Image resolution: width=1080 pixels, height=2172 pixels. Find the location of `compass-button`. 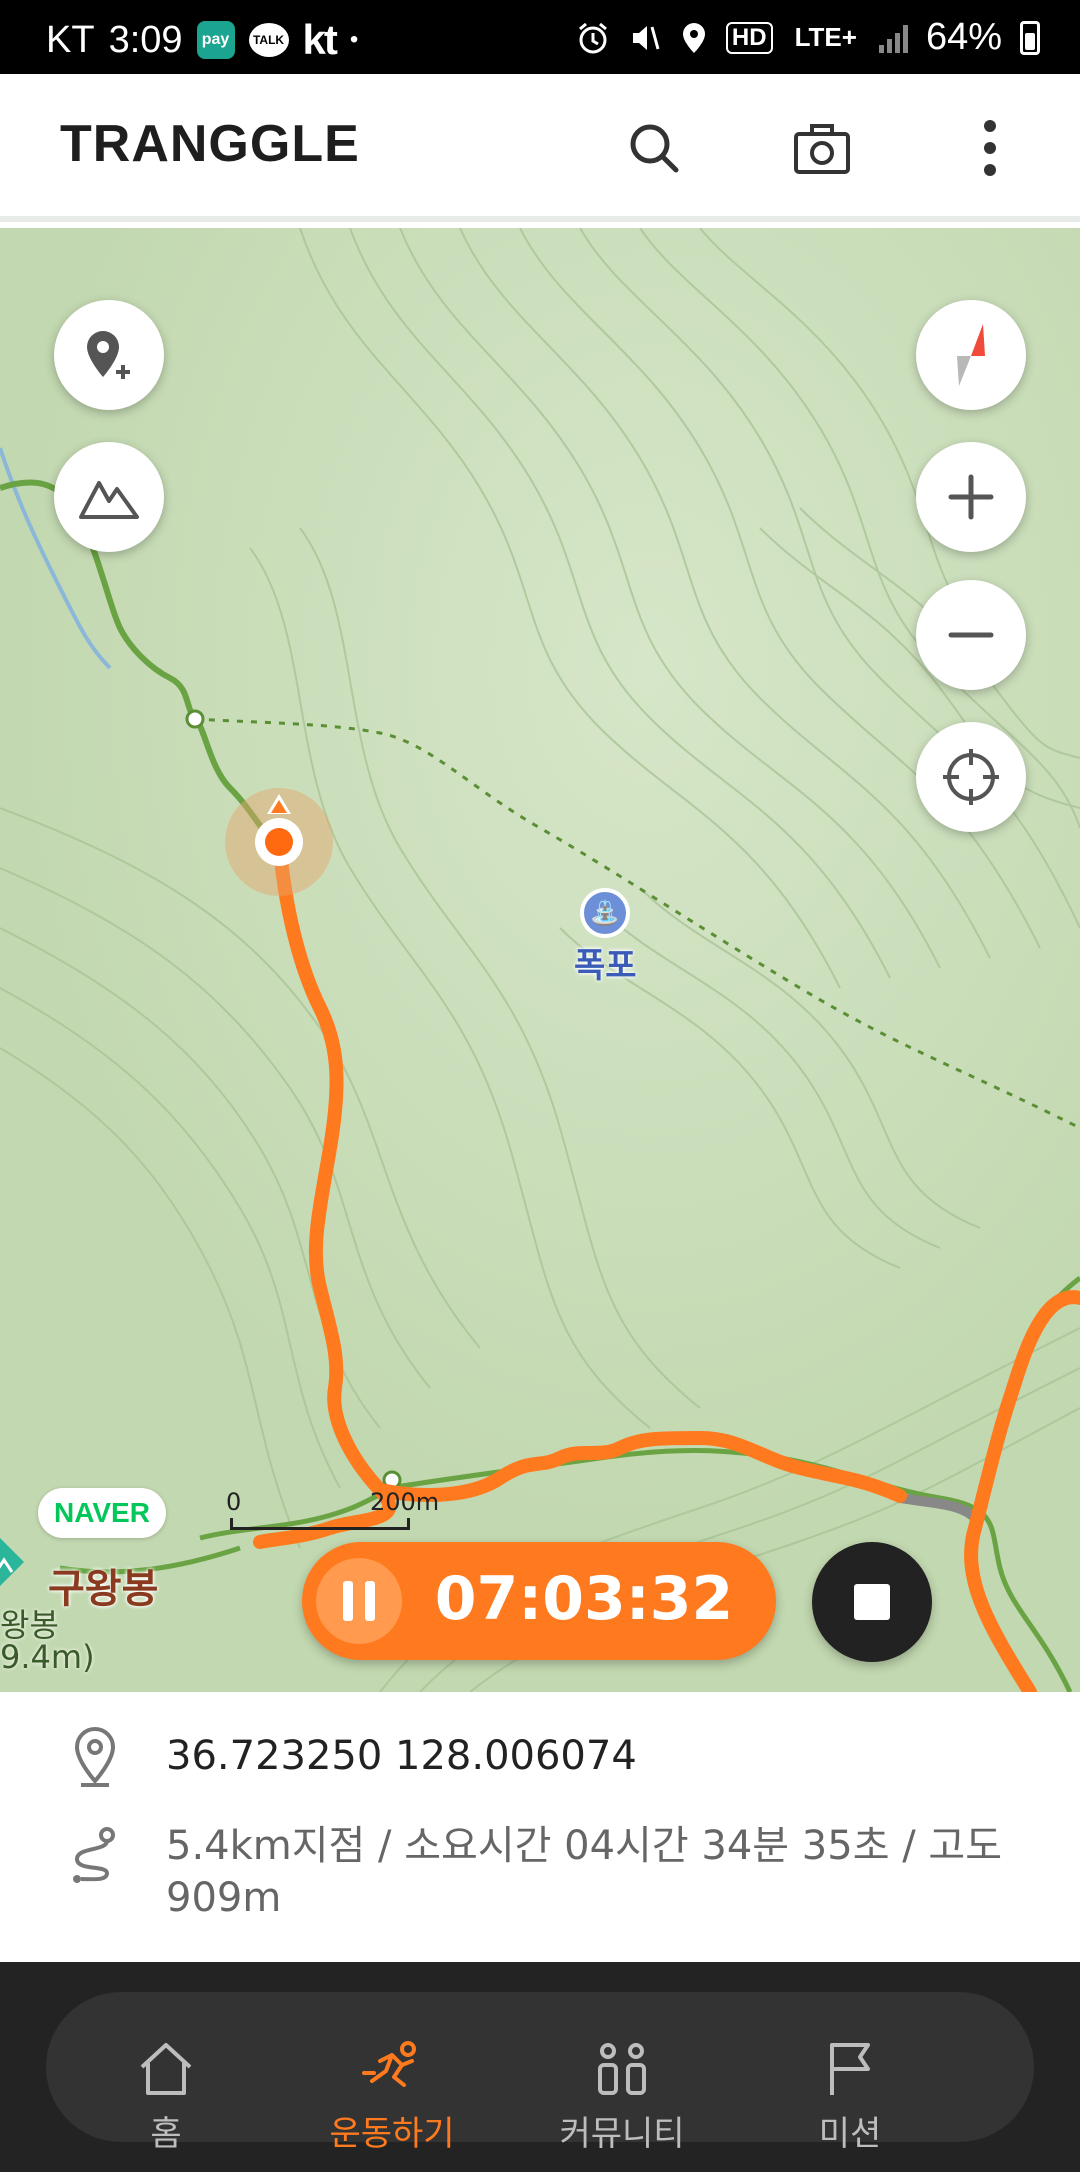

compass-button is located at coordinates (971, 355).